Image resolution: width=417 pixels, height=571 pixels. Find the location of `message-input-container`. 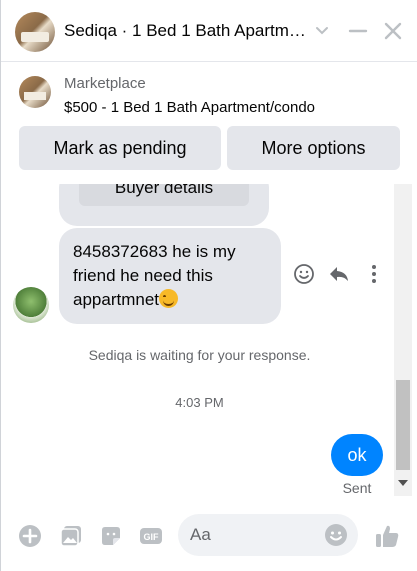

message-input-container is located at coordinates (268, 535).